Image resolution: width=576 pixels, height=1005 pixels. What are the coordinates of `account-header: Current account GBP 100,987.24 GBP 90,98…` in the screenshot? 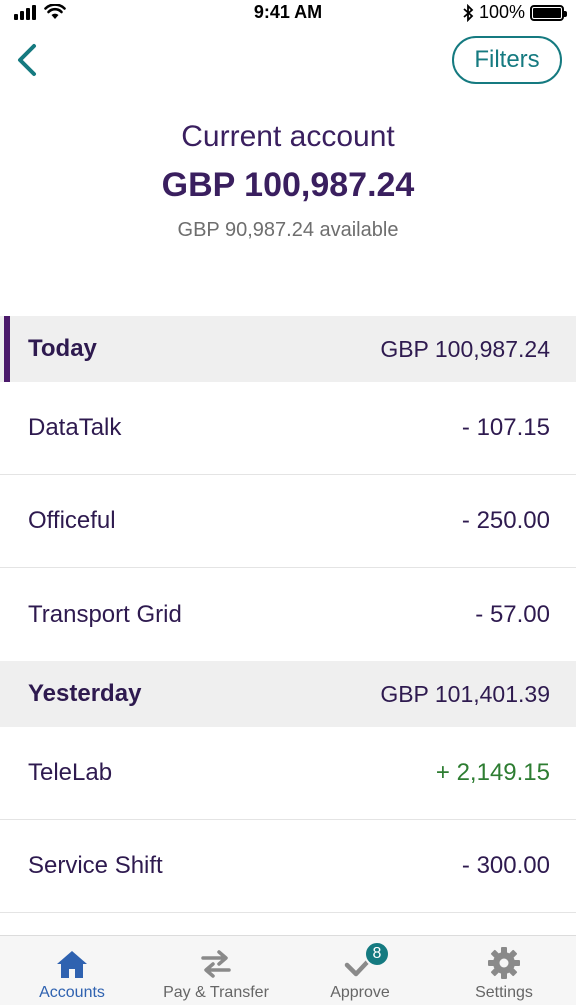 It's located at (288, 181).